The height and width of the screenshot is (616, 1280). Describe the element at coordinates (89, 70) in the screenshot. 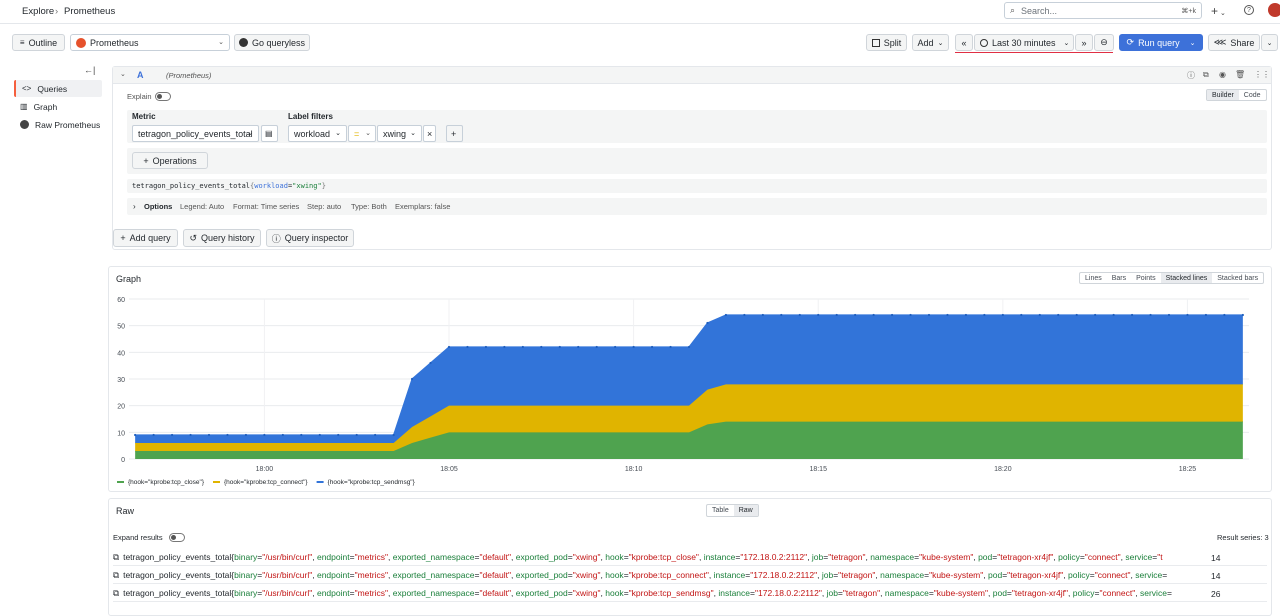

I see `collapse-outline-icon: ←|` at that location.